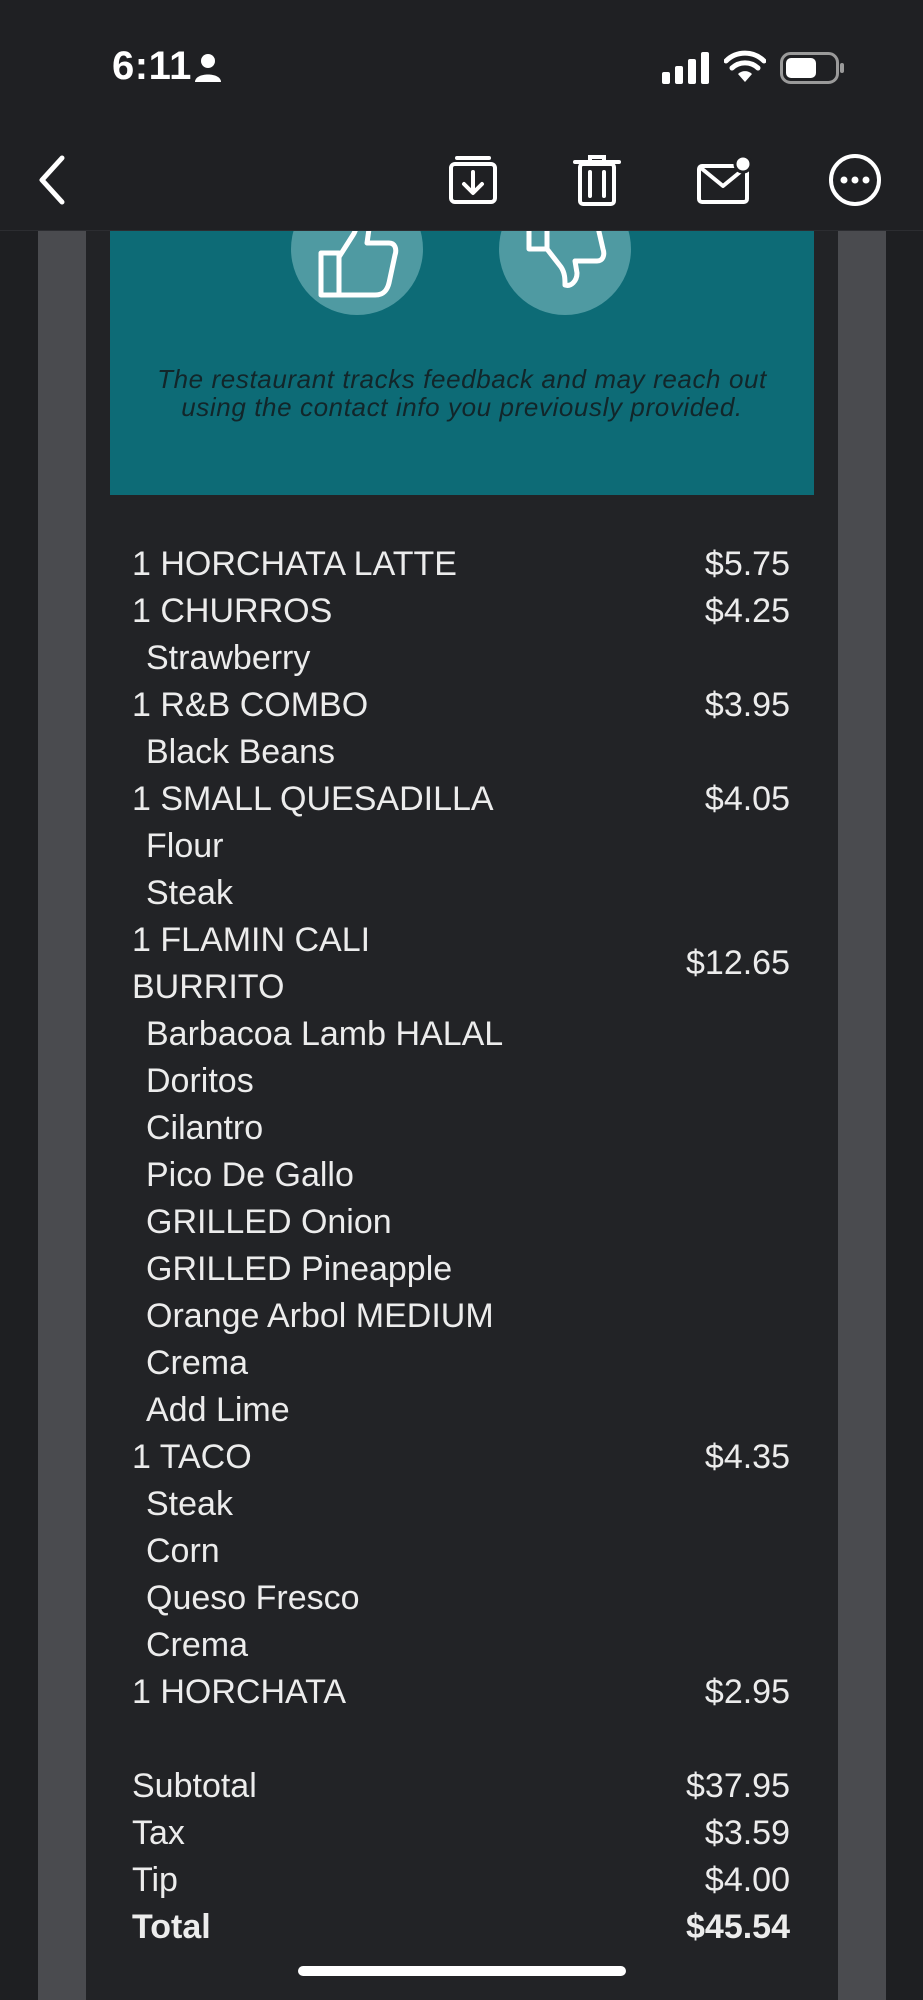  I want to click on item-modifier: Flour, so click(185, 846).